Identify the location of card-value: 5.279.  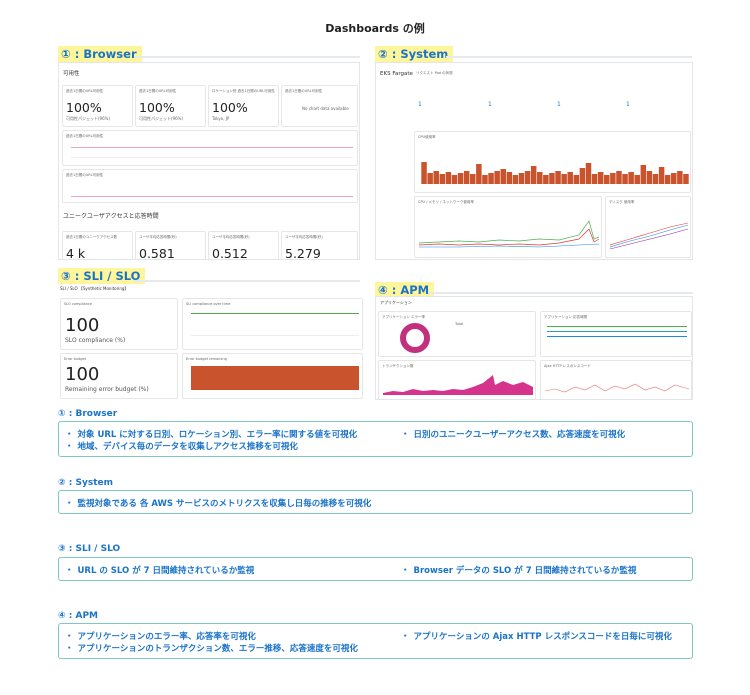
(303, 253).